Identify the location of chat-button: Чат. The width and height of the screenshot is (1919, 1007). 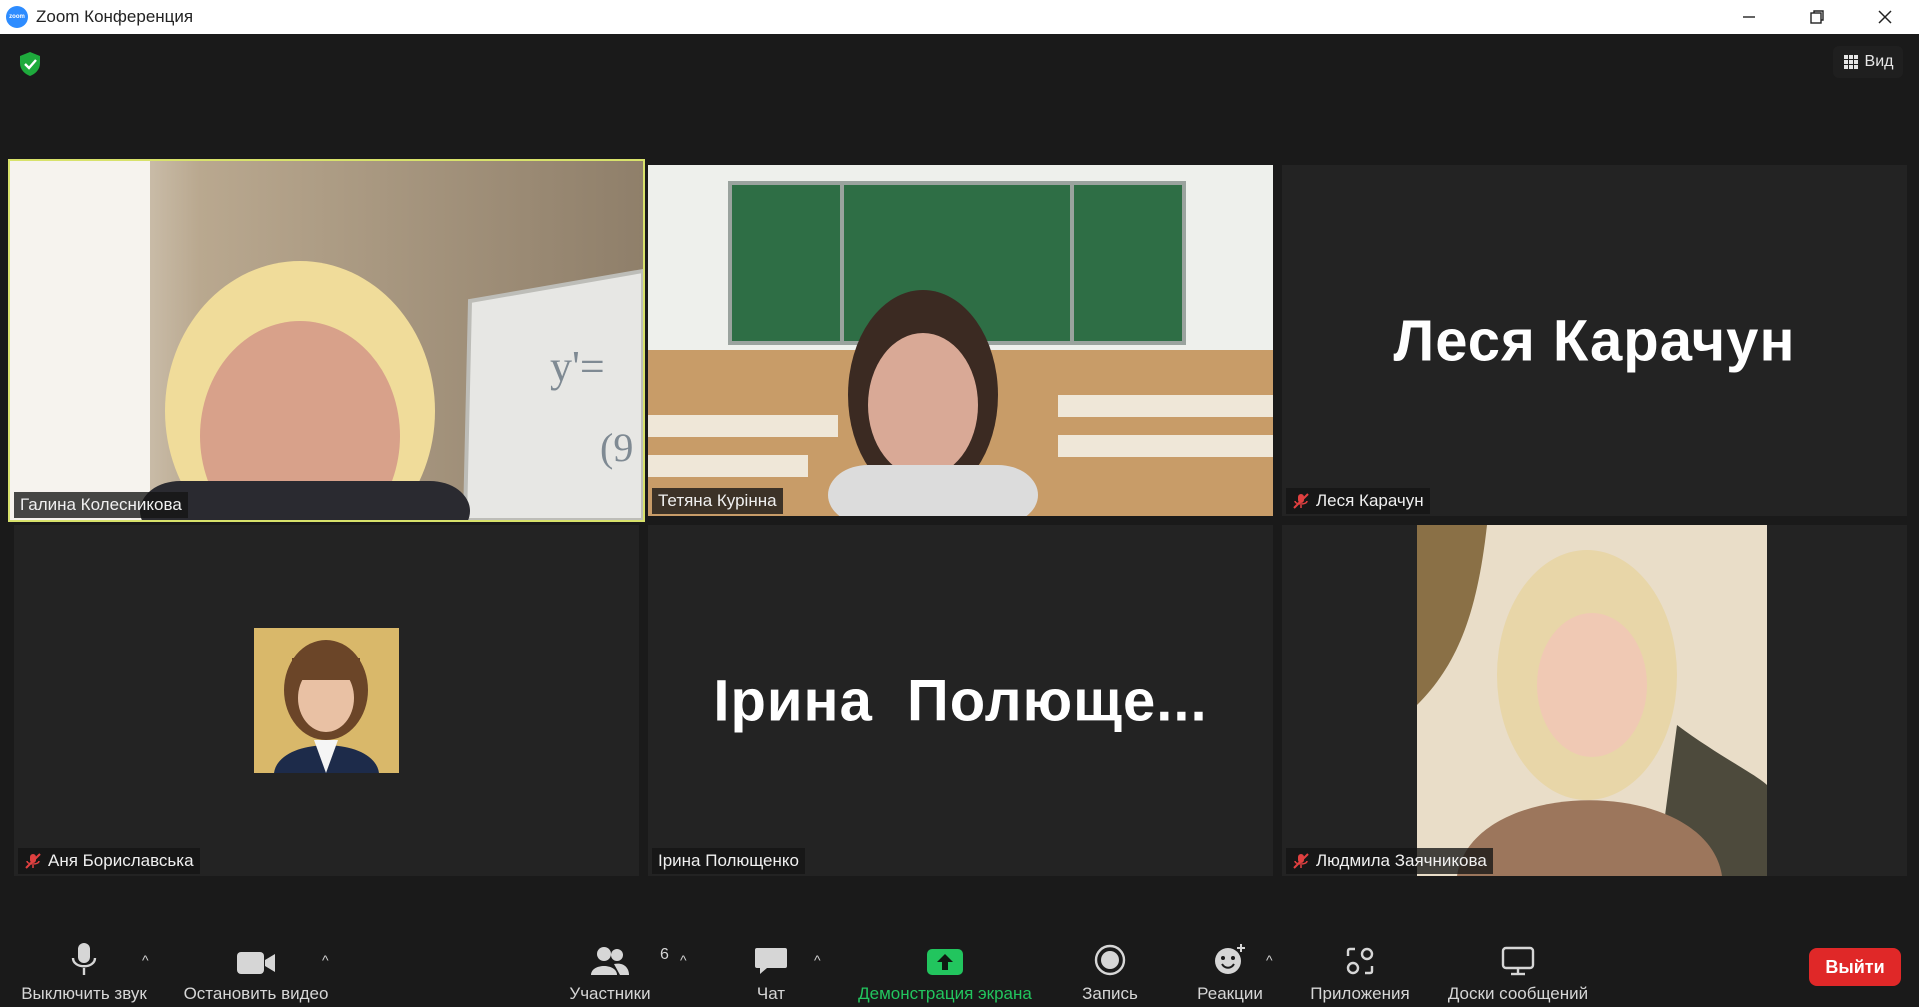
(771, 972).